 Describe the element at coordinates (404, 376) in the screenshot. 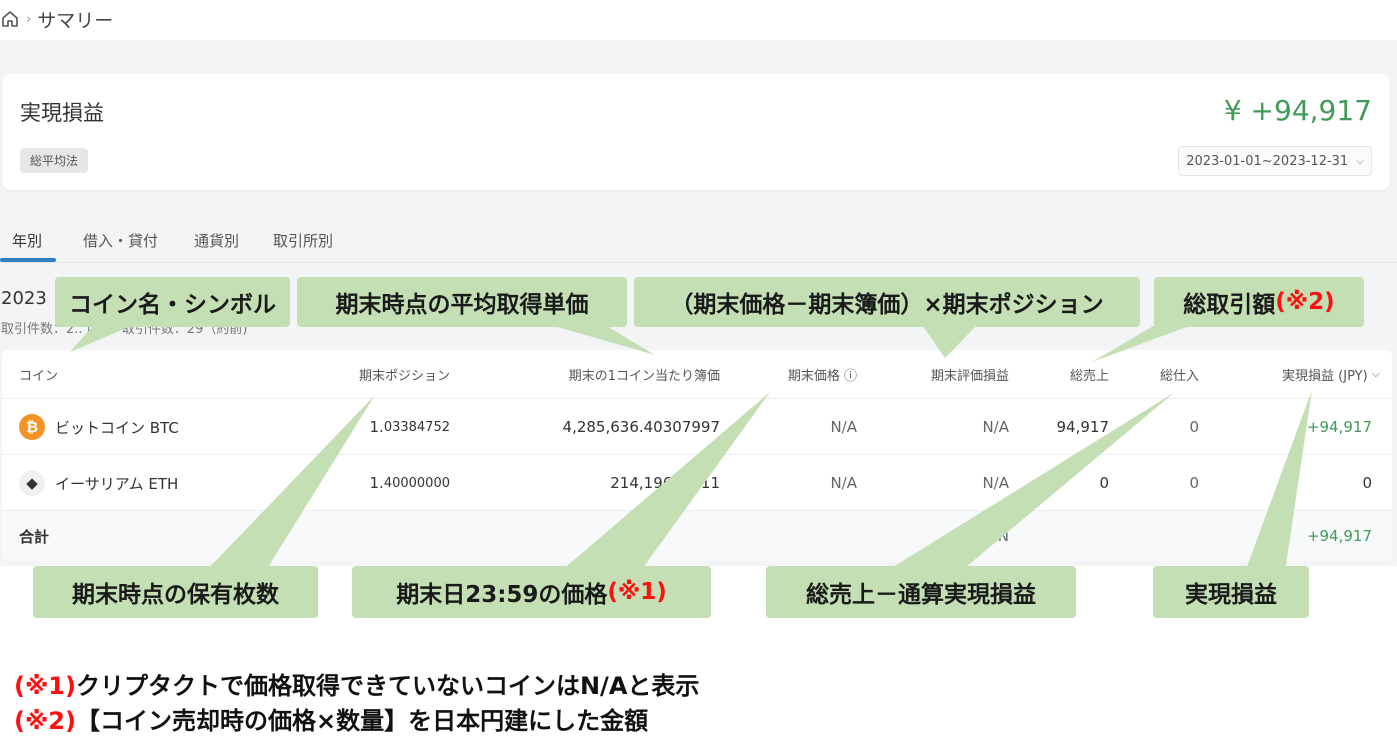

I see `col-position: 期末ポジション` at that location.